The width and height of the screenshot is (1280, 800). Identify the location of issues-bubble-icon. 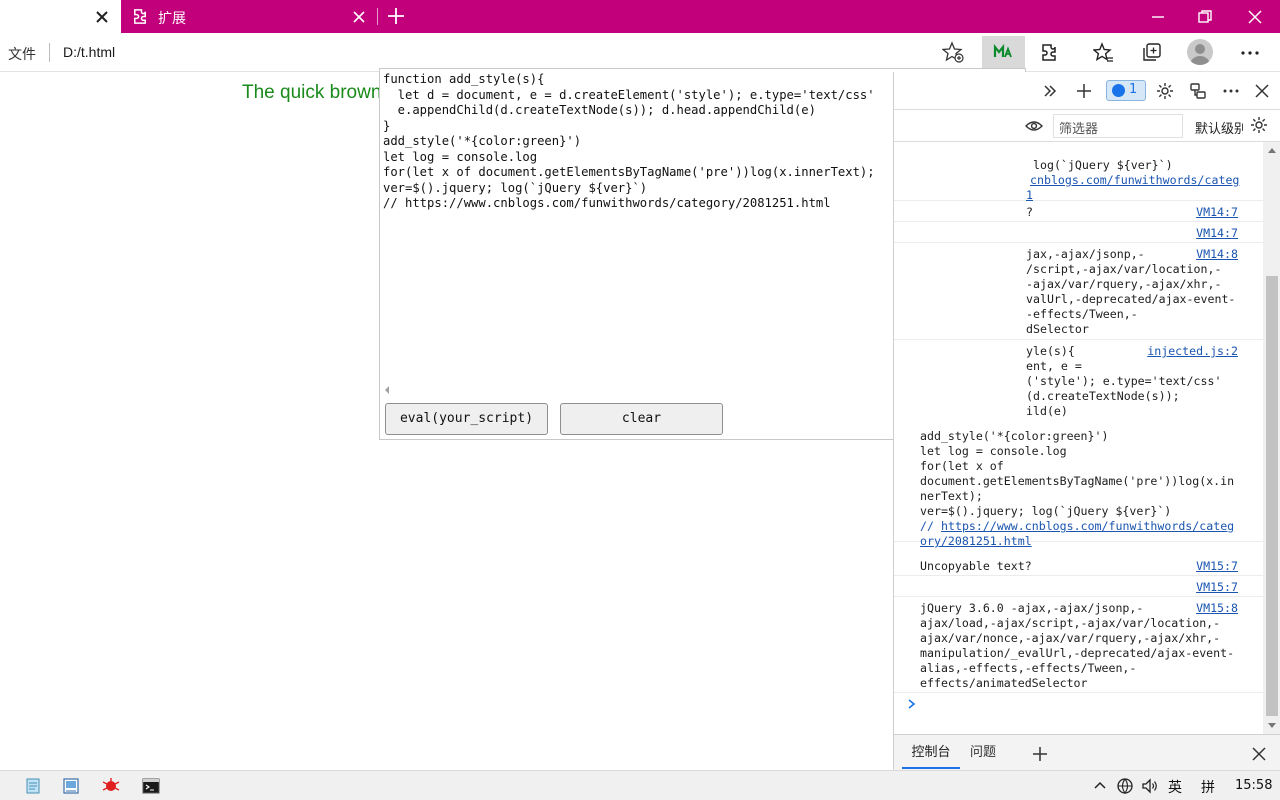
(1118, 90).